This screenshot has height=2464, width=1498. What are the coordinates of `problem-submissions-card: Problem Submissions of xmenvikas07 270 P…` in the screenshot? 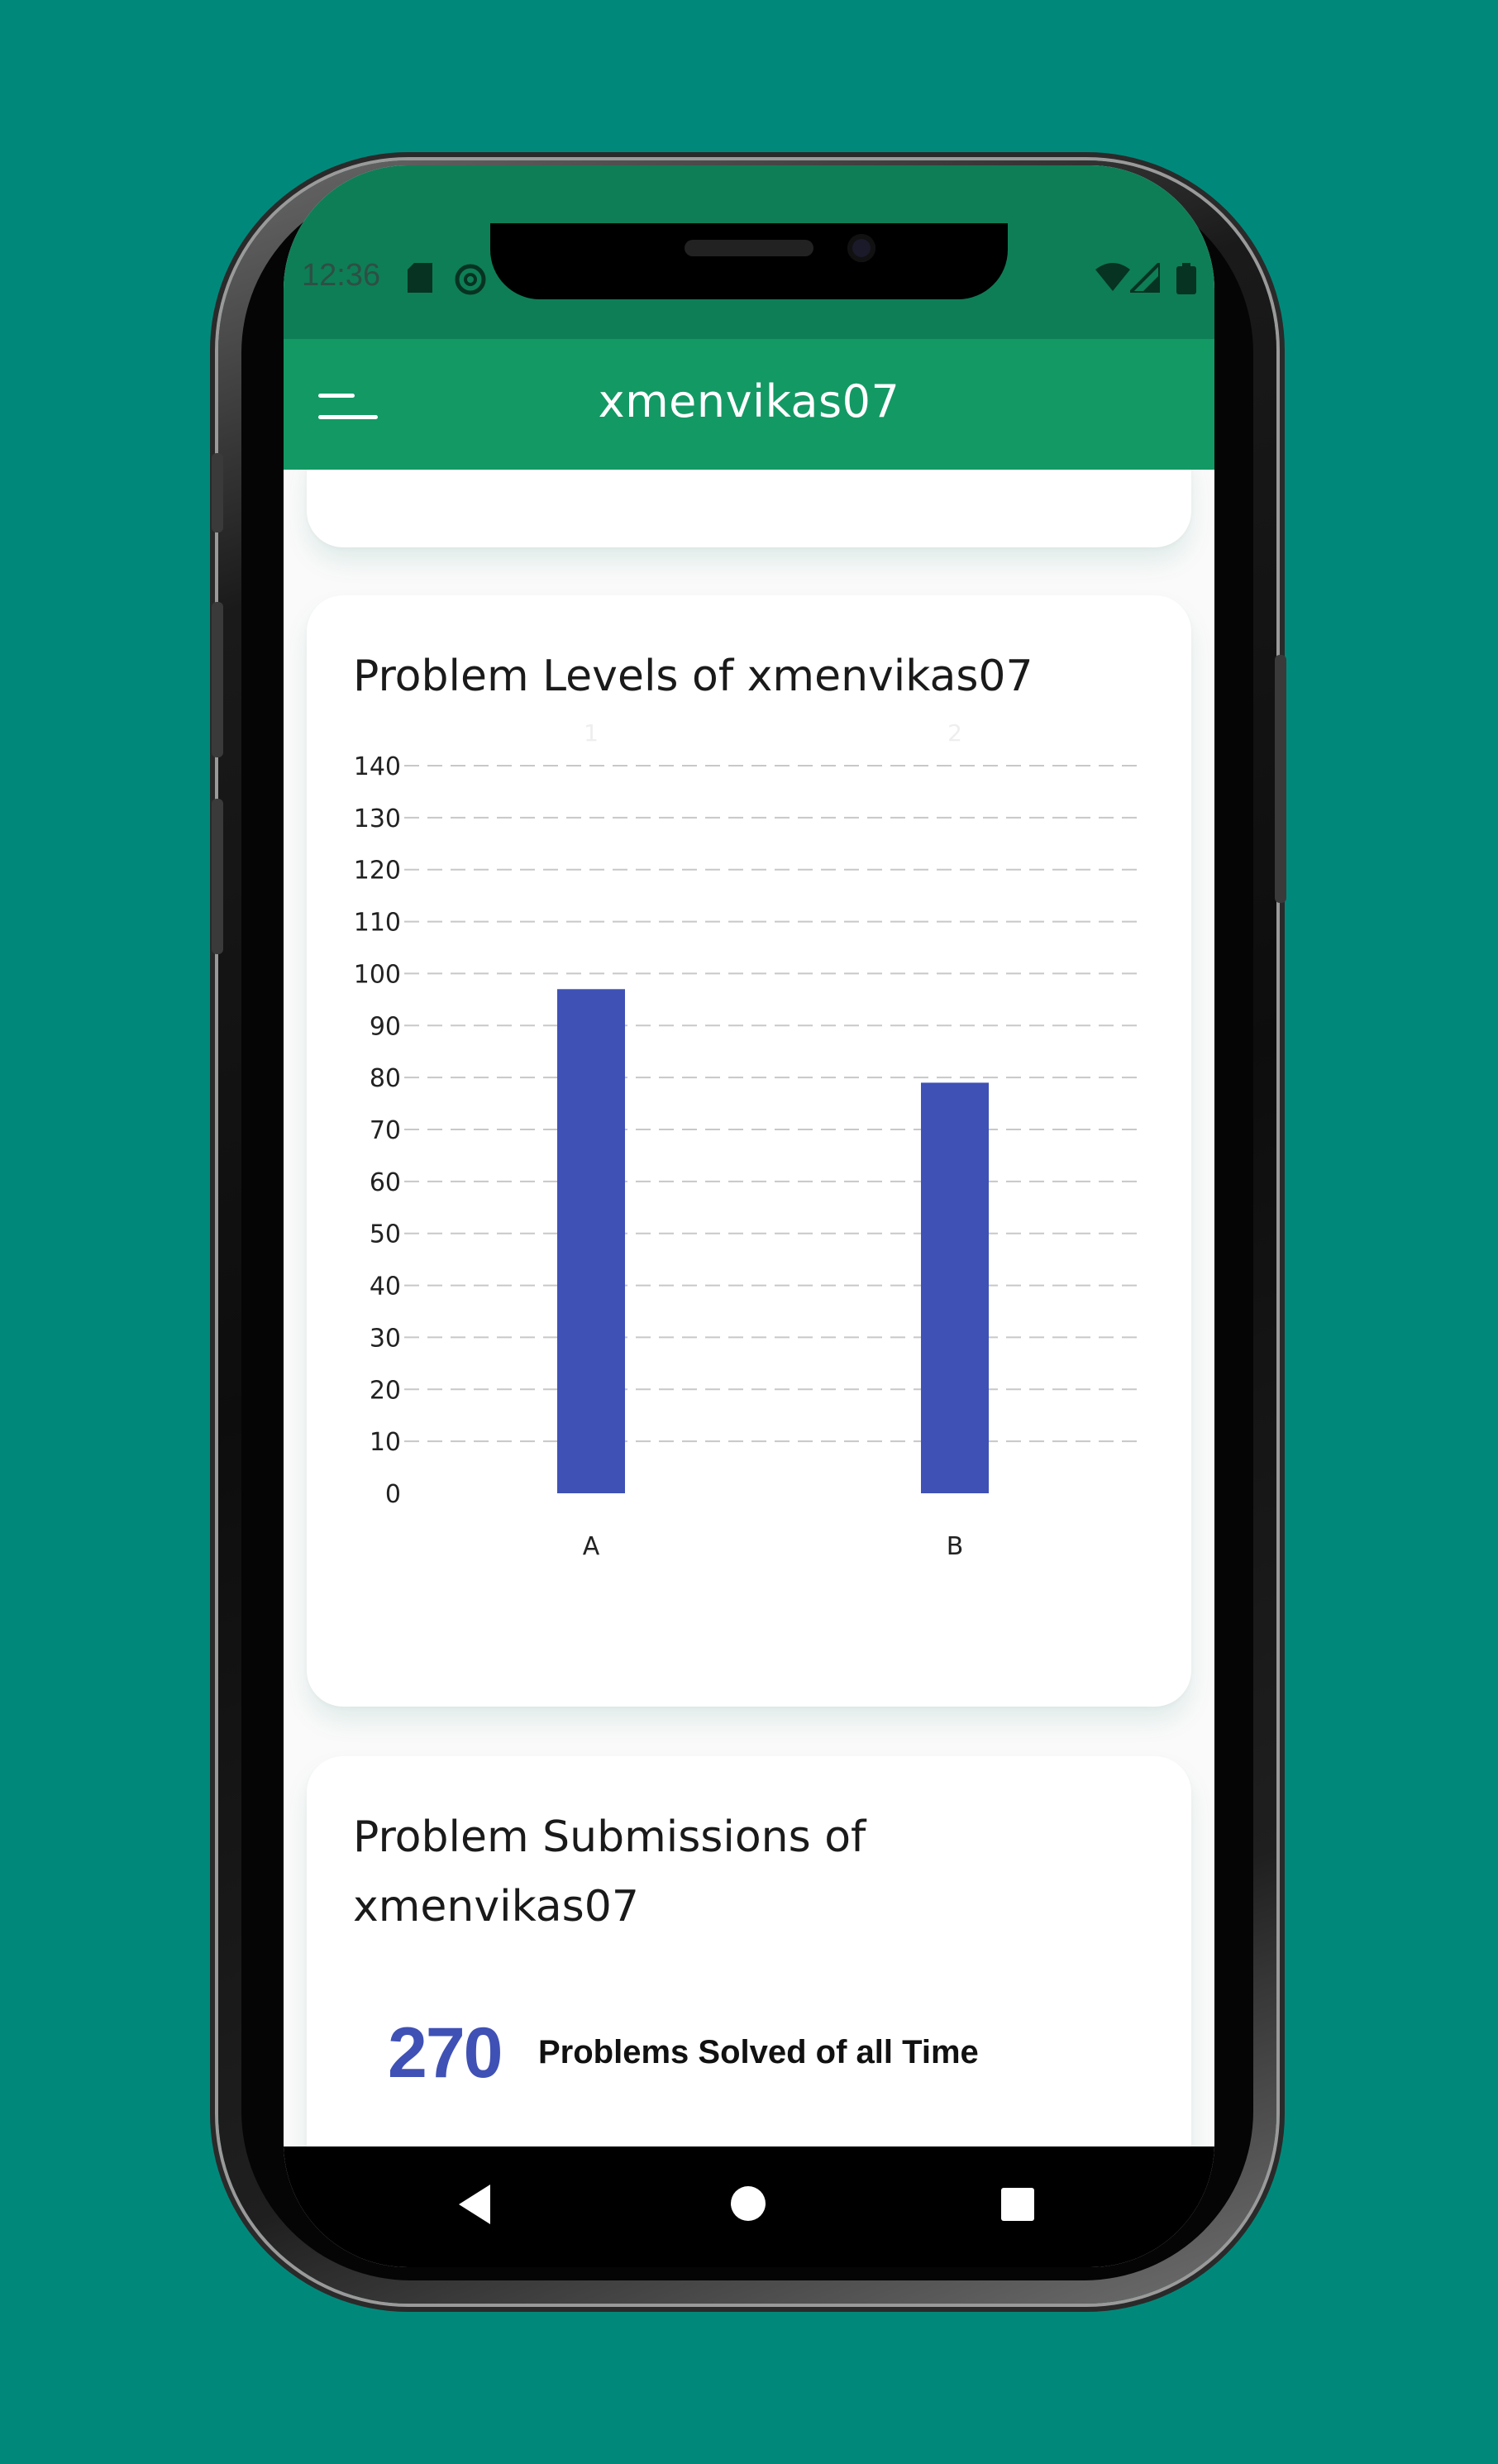 It's located at (749, 1951).